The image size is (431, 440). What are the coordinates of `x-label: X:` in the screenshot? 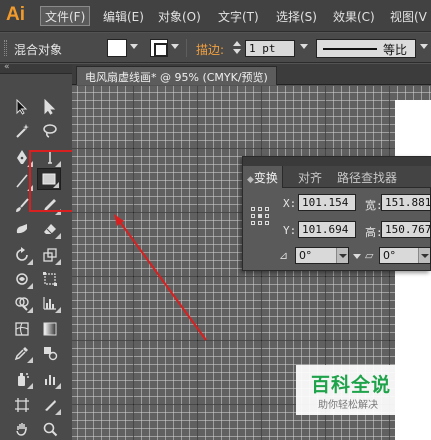 It's located at (290, 203).